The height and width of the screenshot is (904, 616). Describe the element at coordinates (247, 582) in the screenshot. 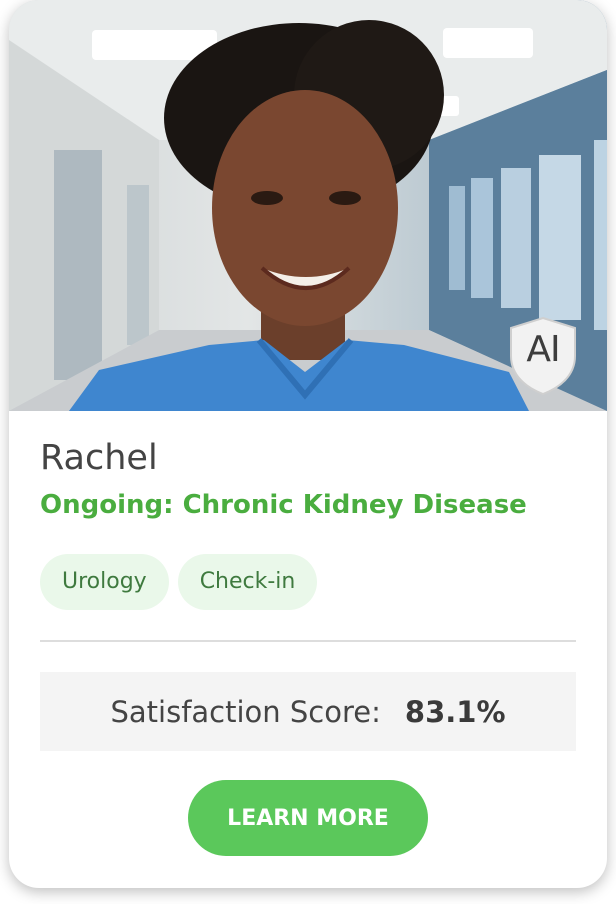

I see `tag-check-in: Check-in` at that location.